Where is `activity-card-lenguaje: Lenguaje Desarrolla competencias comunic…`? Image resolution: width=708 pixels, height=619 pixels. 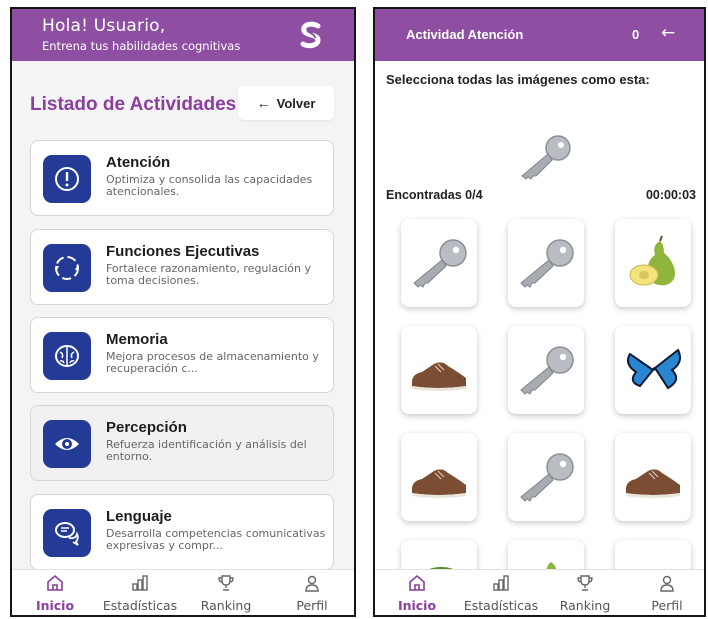 activity-card-lenguaje: Lenguaje Desarrolla competencias comunic… is located at coordinates (182, 532).